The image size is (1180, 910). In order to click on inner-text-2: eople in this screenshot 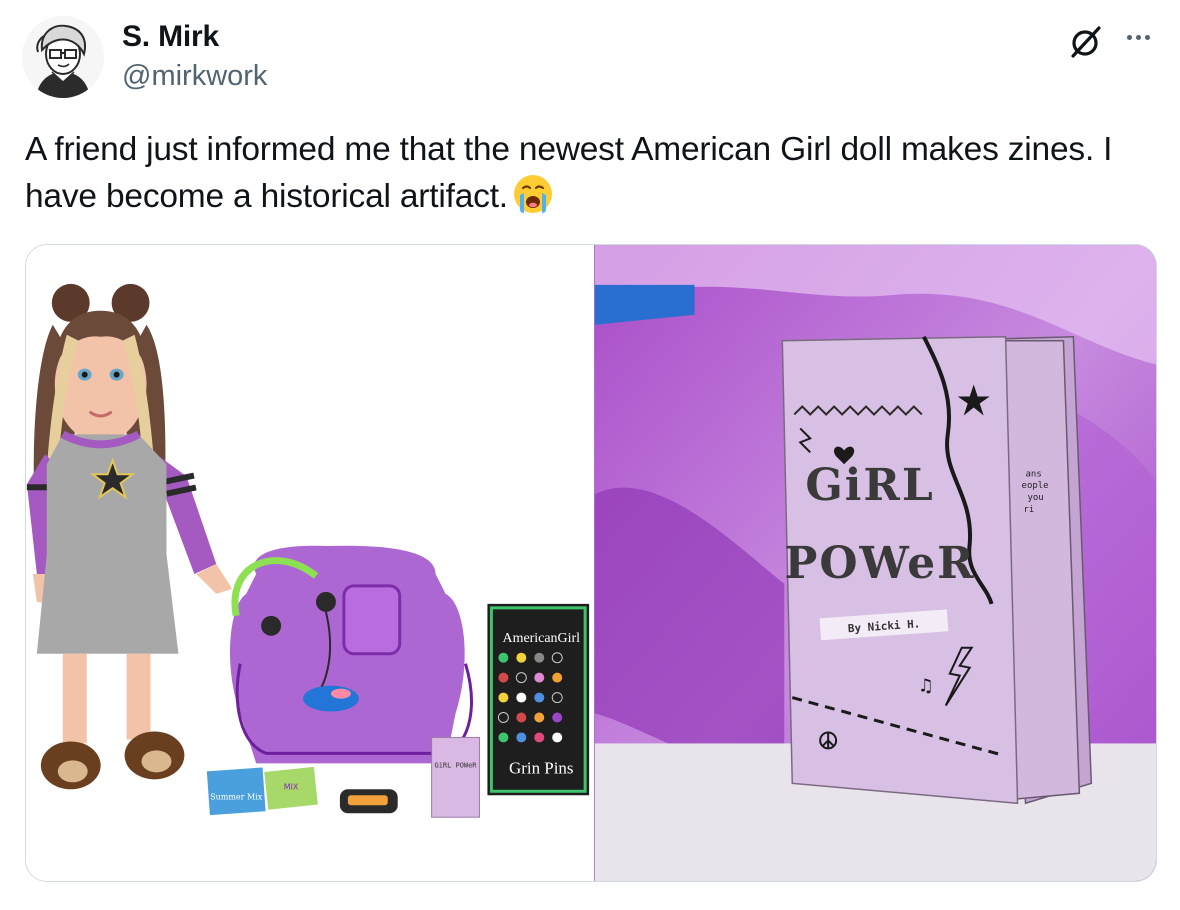, I will do `click(1035, 486)`.